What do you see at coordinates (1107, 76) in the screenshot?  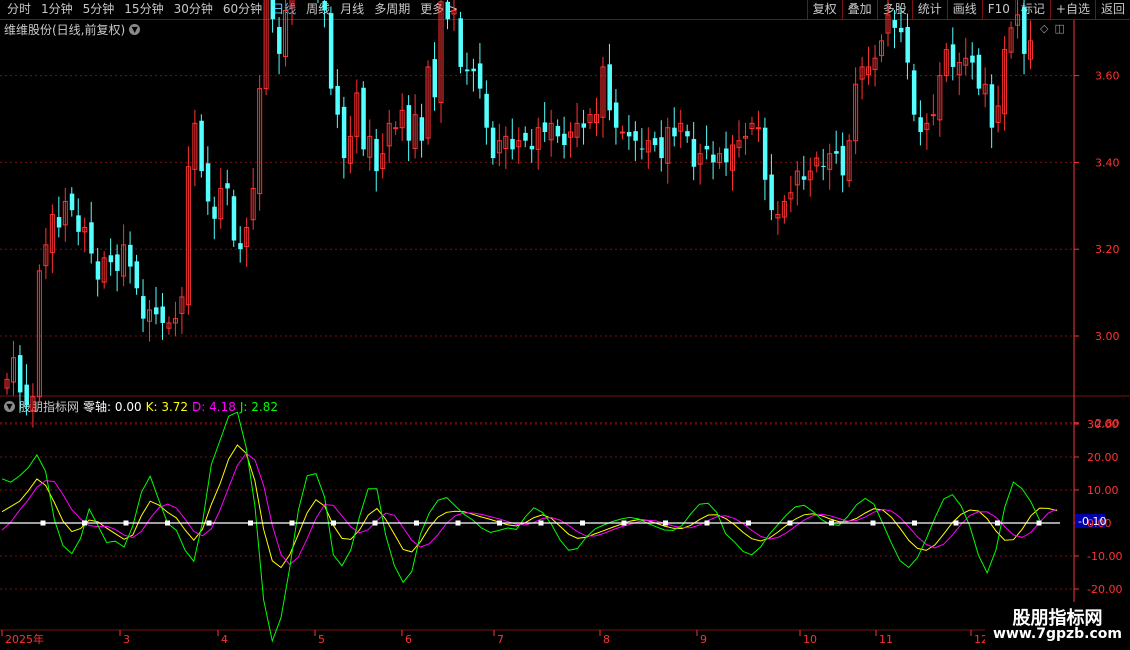 I see `price-tick-label: 3.60` at bounding box center [1107, 76].